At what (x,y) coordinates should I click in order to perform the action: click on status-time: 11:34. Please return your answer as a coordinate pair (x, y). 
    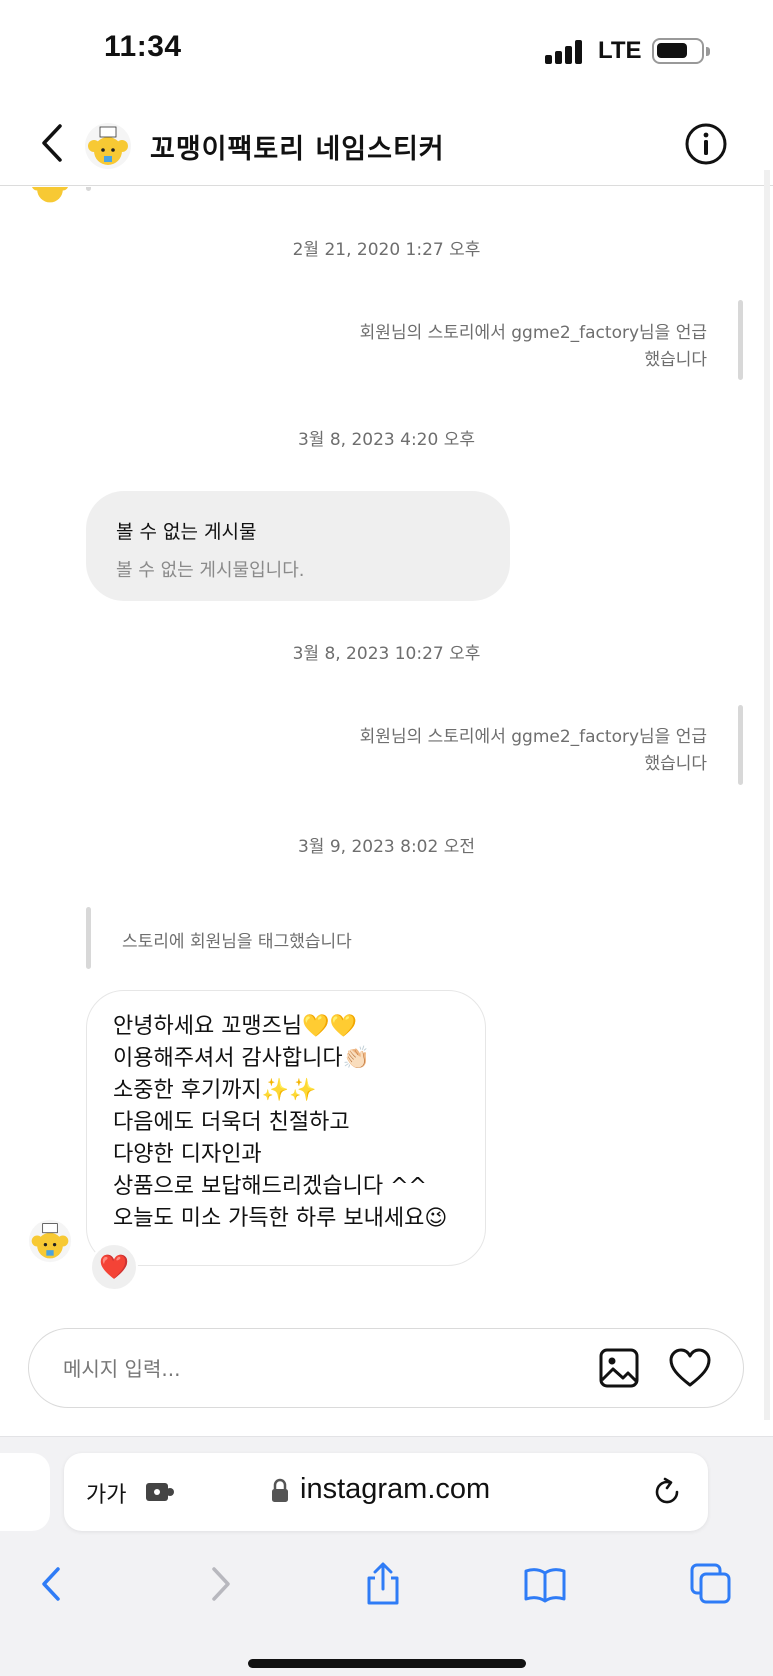
    Looking at the image, I should click on (143, 46).